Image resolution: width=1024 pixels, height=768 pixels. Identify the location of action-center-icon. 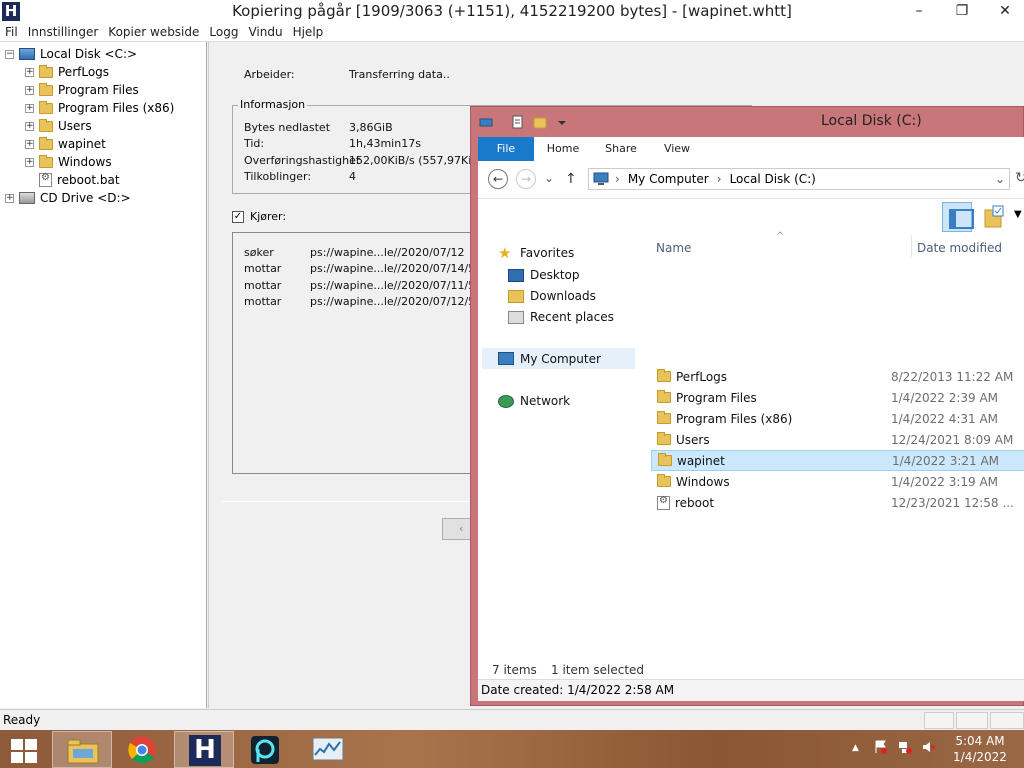
(881, 747).